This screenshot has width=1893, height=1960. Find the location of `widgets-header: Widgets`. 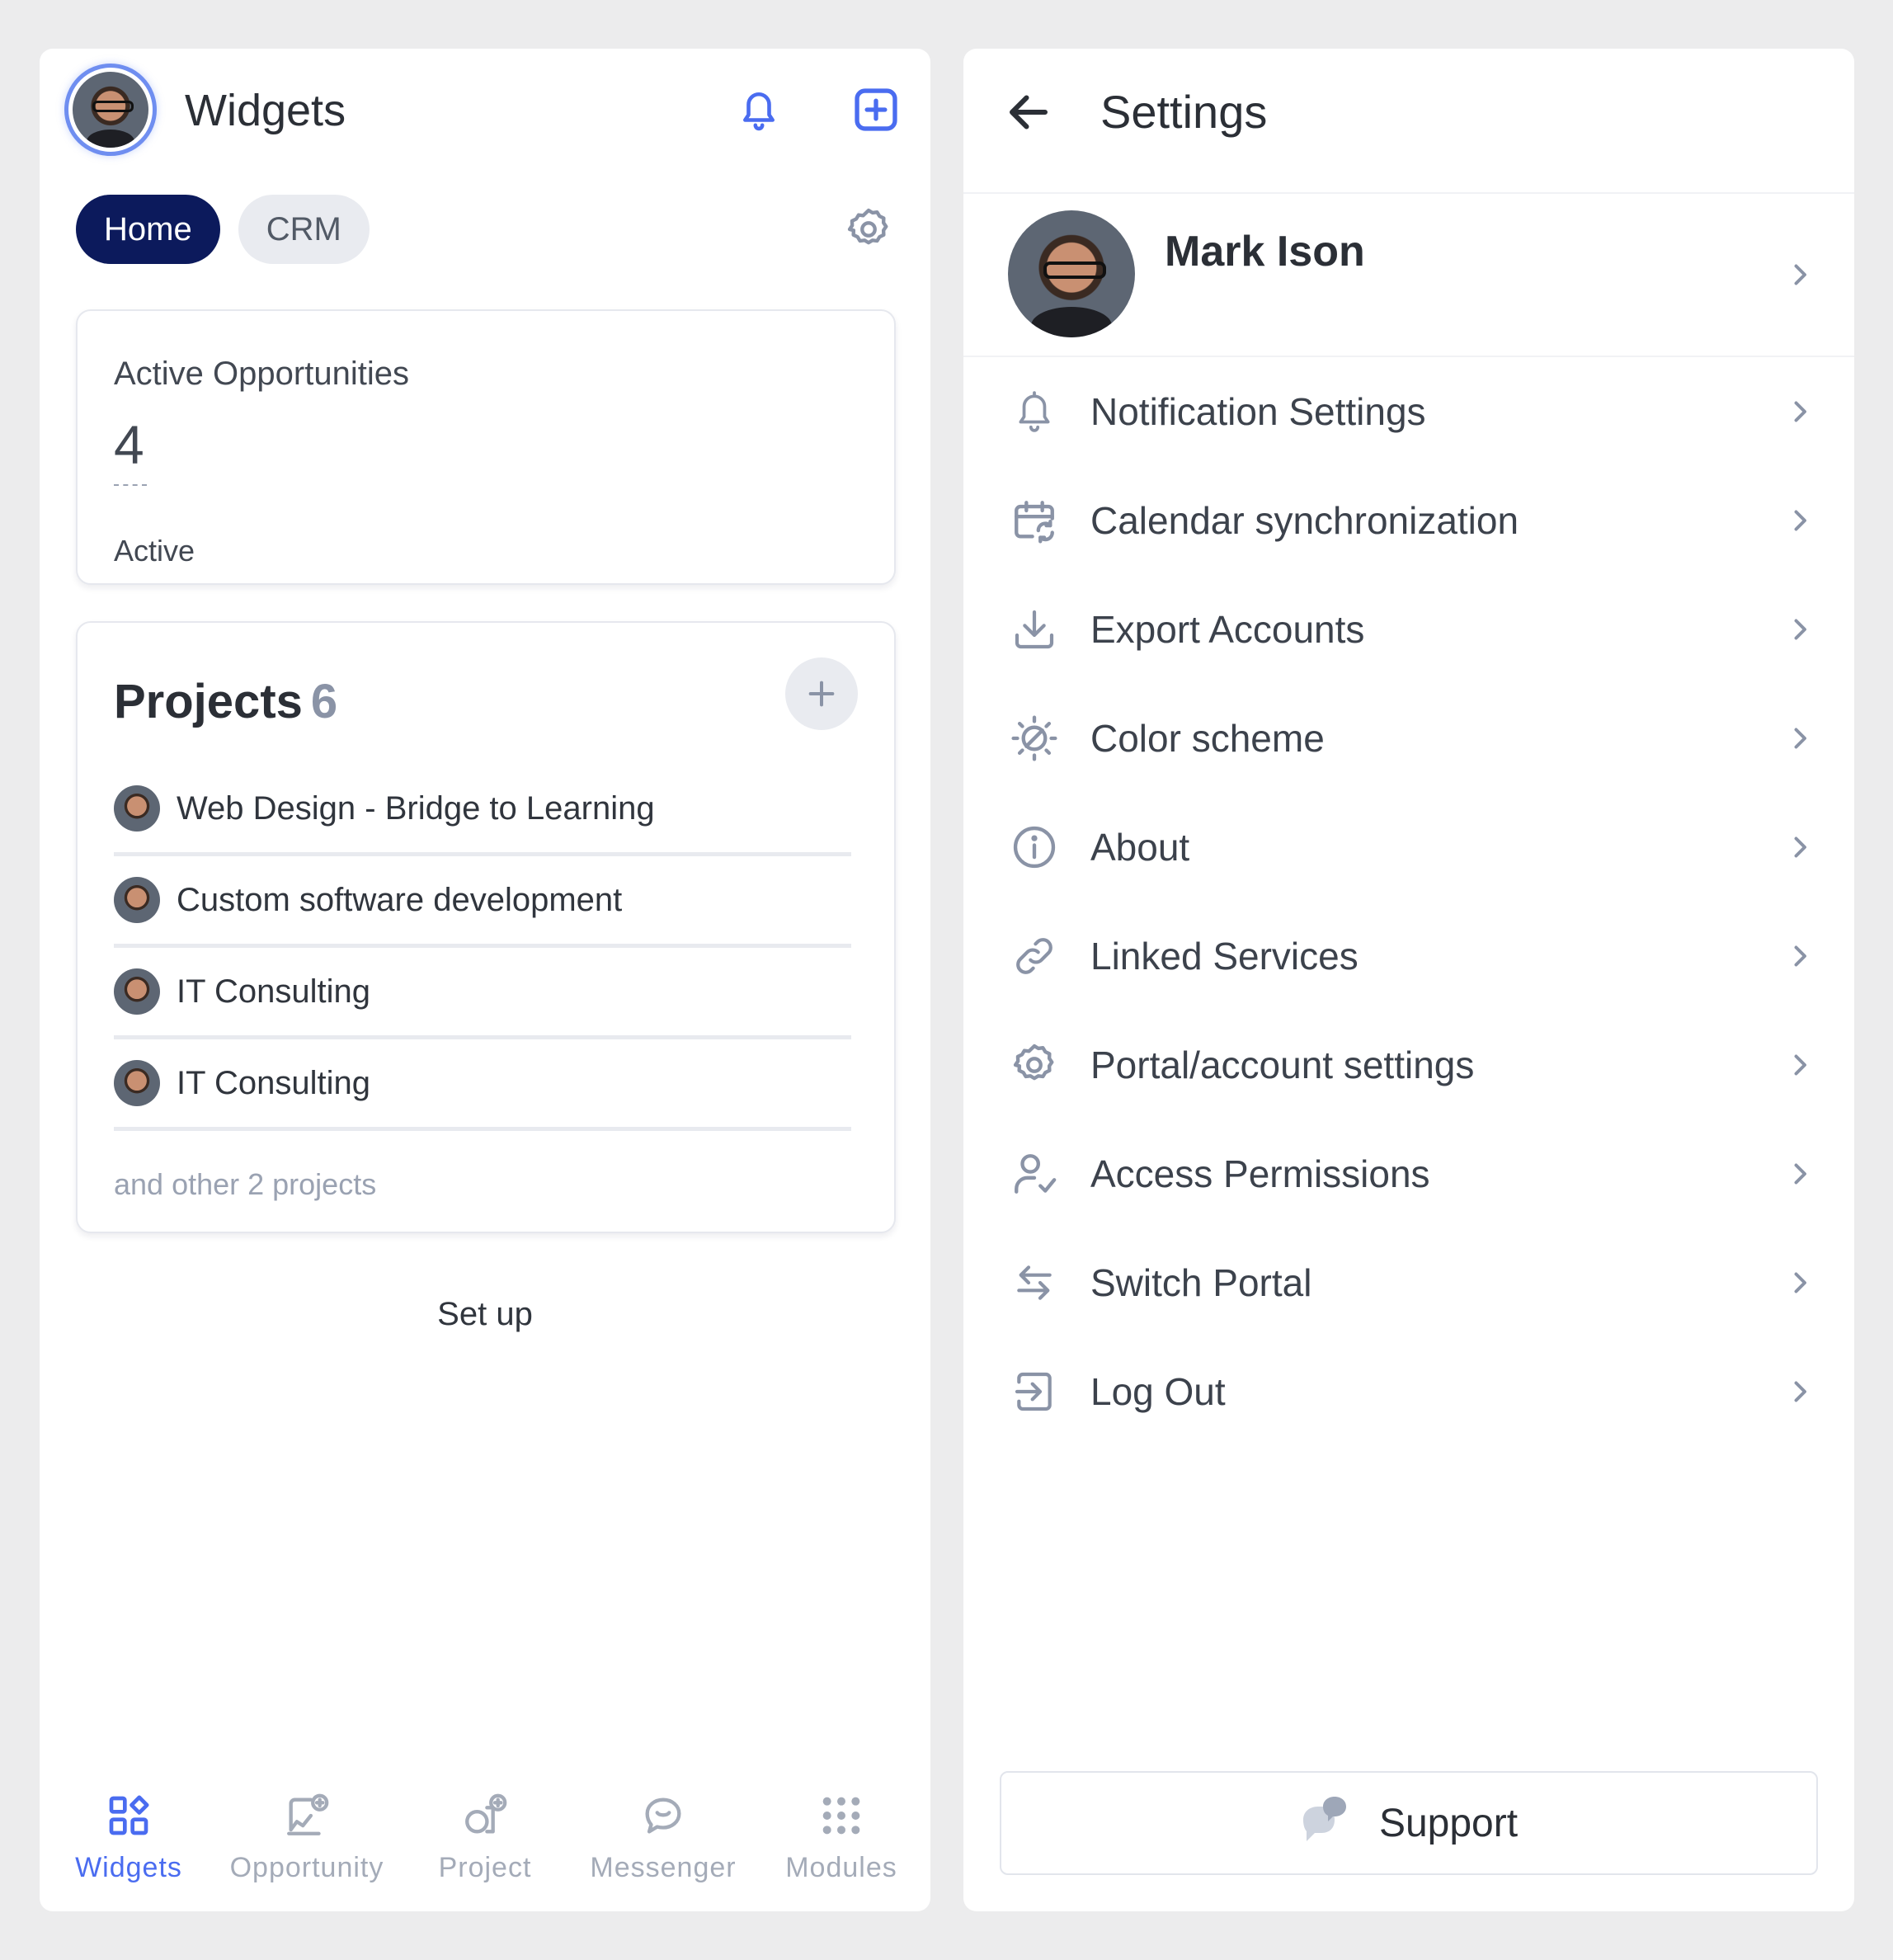

widgets-header: Widgets is located at coordinates (485, 110).